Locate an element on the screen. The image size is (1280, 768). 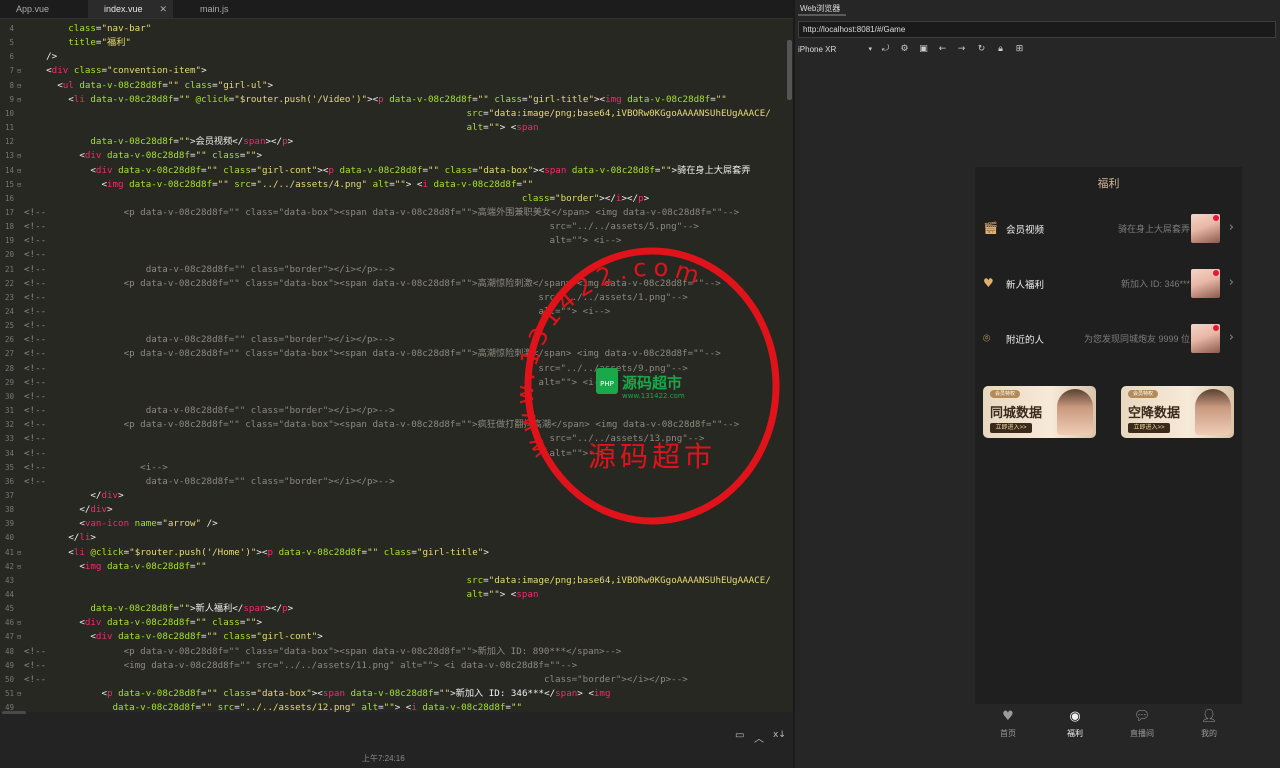
line-number: 21 is located at coordinates (9, 269).